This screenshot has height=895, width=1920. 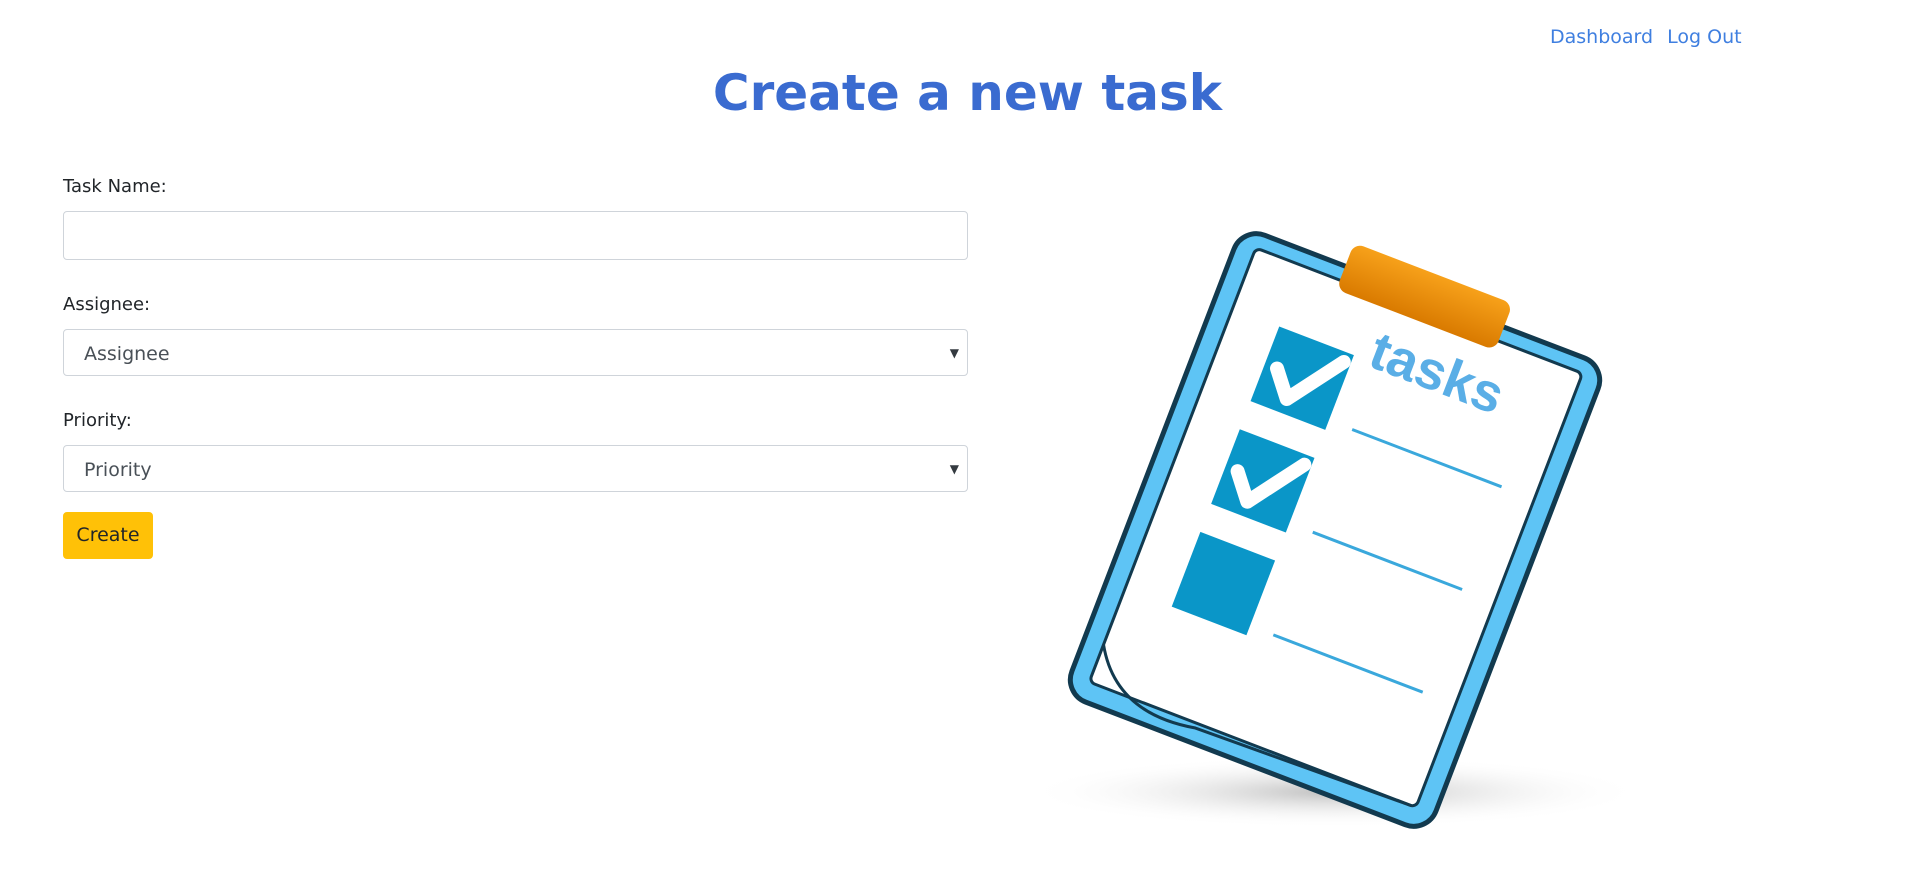 What do you see at coordinates (108, 535) in the screenshot?
I see `create-button: Create` at bounding box center [108, 535].